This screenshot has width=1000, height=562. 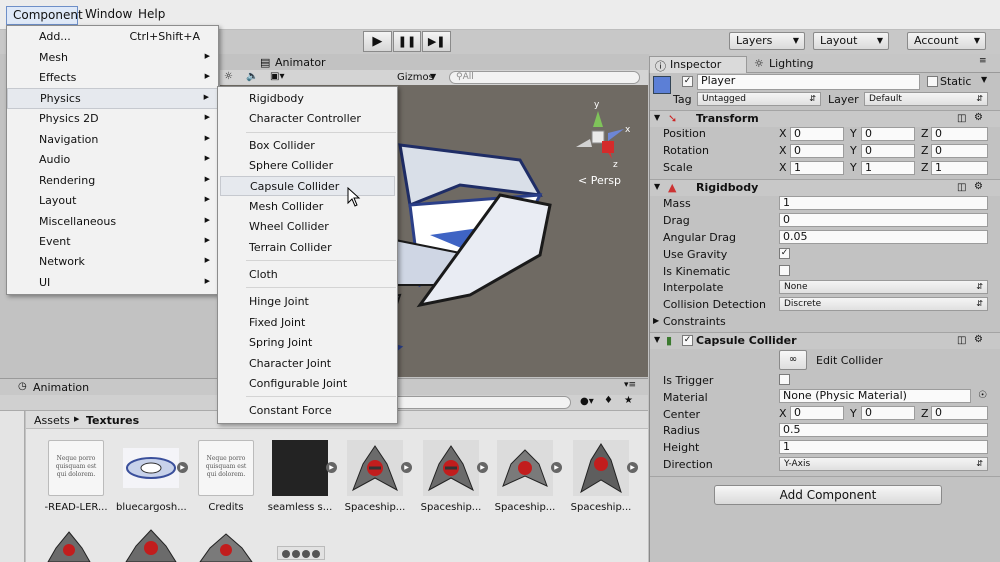 What do you see at coordinates (61, 387) in the screenshot?
I see `tab-animation: Animation` at bounding box center [61, 387].